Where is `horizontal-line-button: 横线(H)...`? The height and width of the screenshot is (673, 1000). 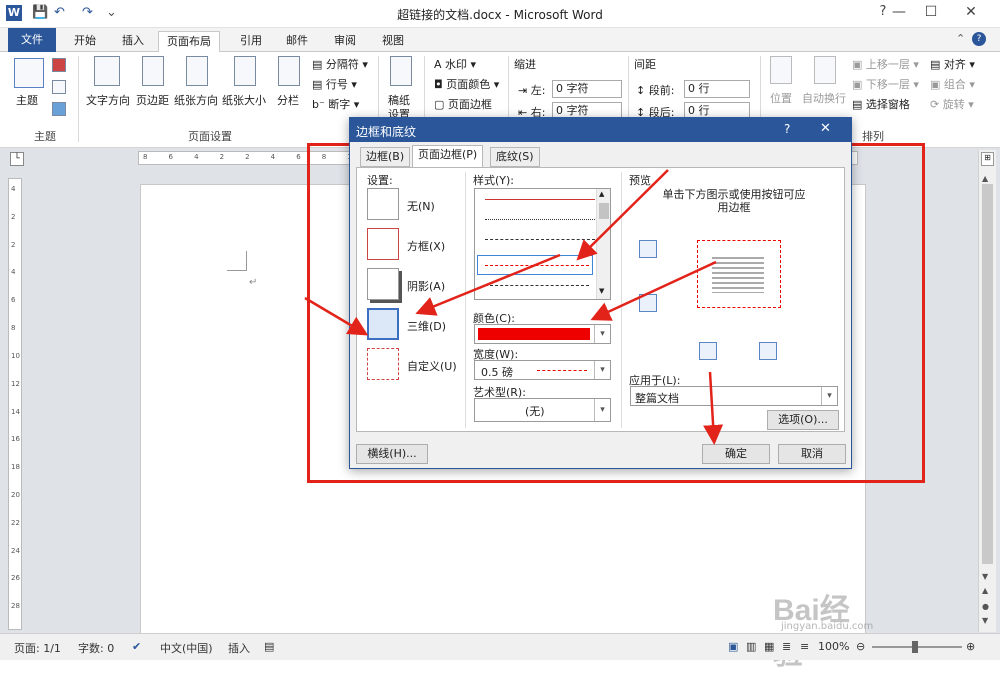 horizontal-line-button: 横线(H)... is located at coordinates (392, 454).